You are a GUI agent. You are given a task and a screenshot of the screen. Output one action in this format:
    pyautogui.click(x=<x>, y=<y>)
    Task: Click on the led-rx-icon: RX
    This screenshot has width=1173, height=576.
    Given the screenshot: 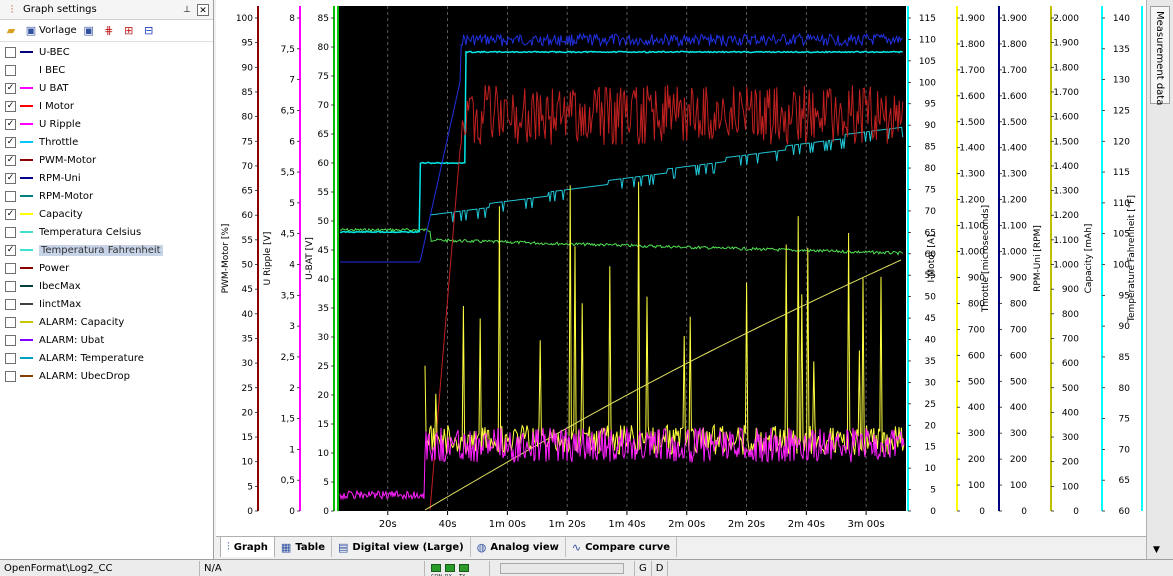 What is the action you would take?
    pyautogui.click(x=450, y=570)
    